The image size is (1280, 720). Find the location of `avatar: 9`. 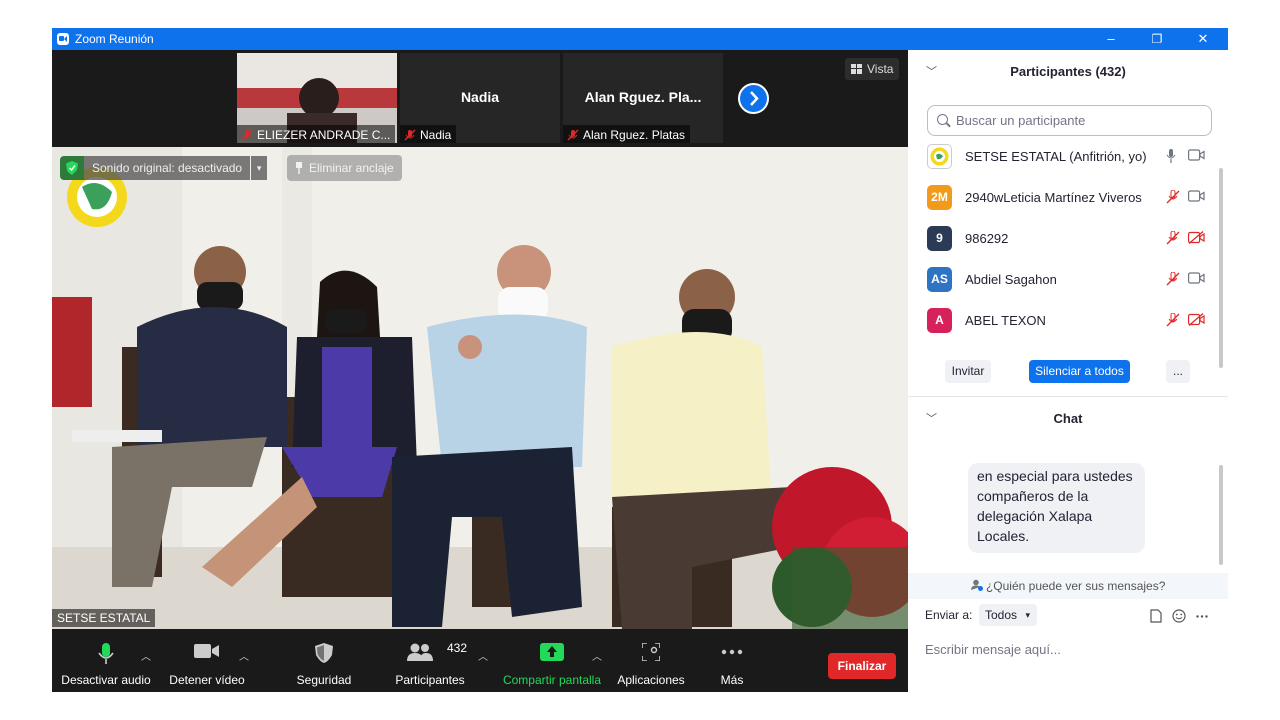

avatar: 9 is located at coordinates (939, 238).